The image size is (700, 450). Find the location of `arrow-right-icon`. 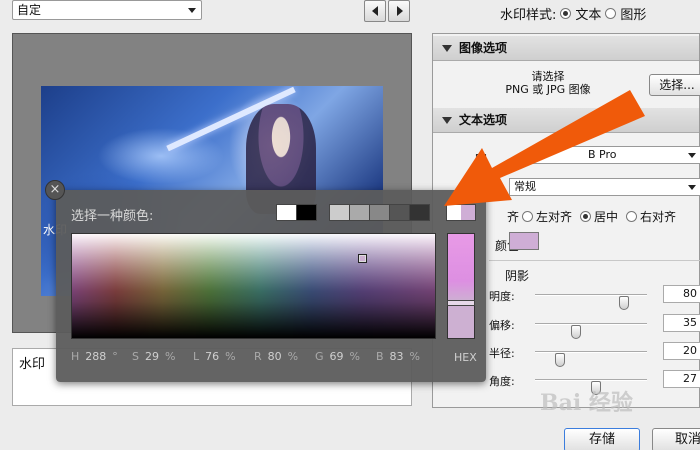

arrow-right-icon is located at coordinates (400, 11).